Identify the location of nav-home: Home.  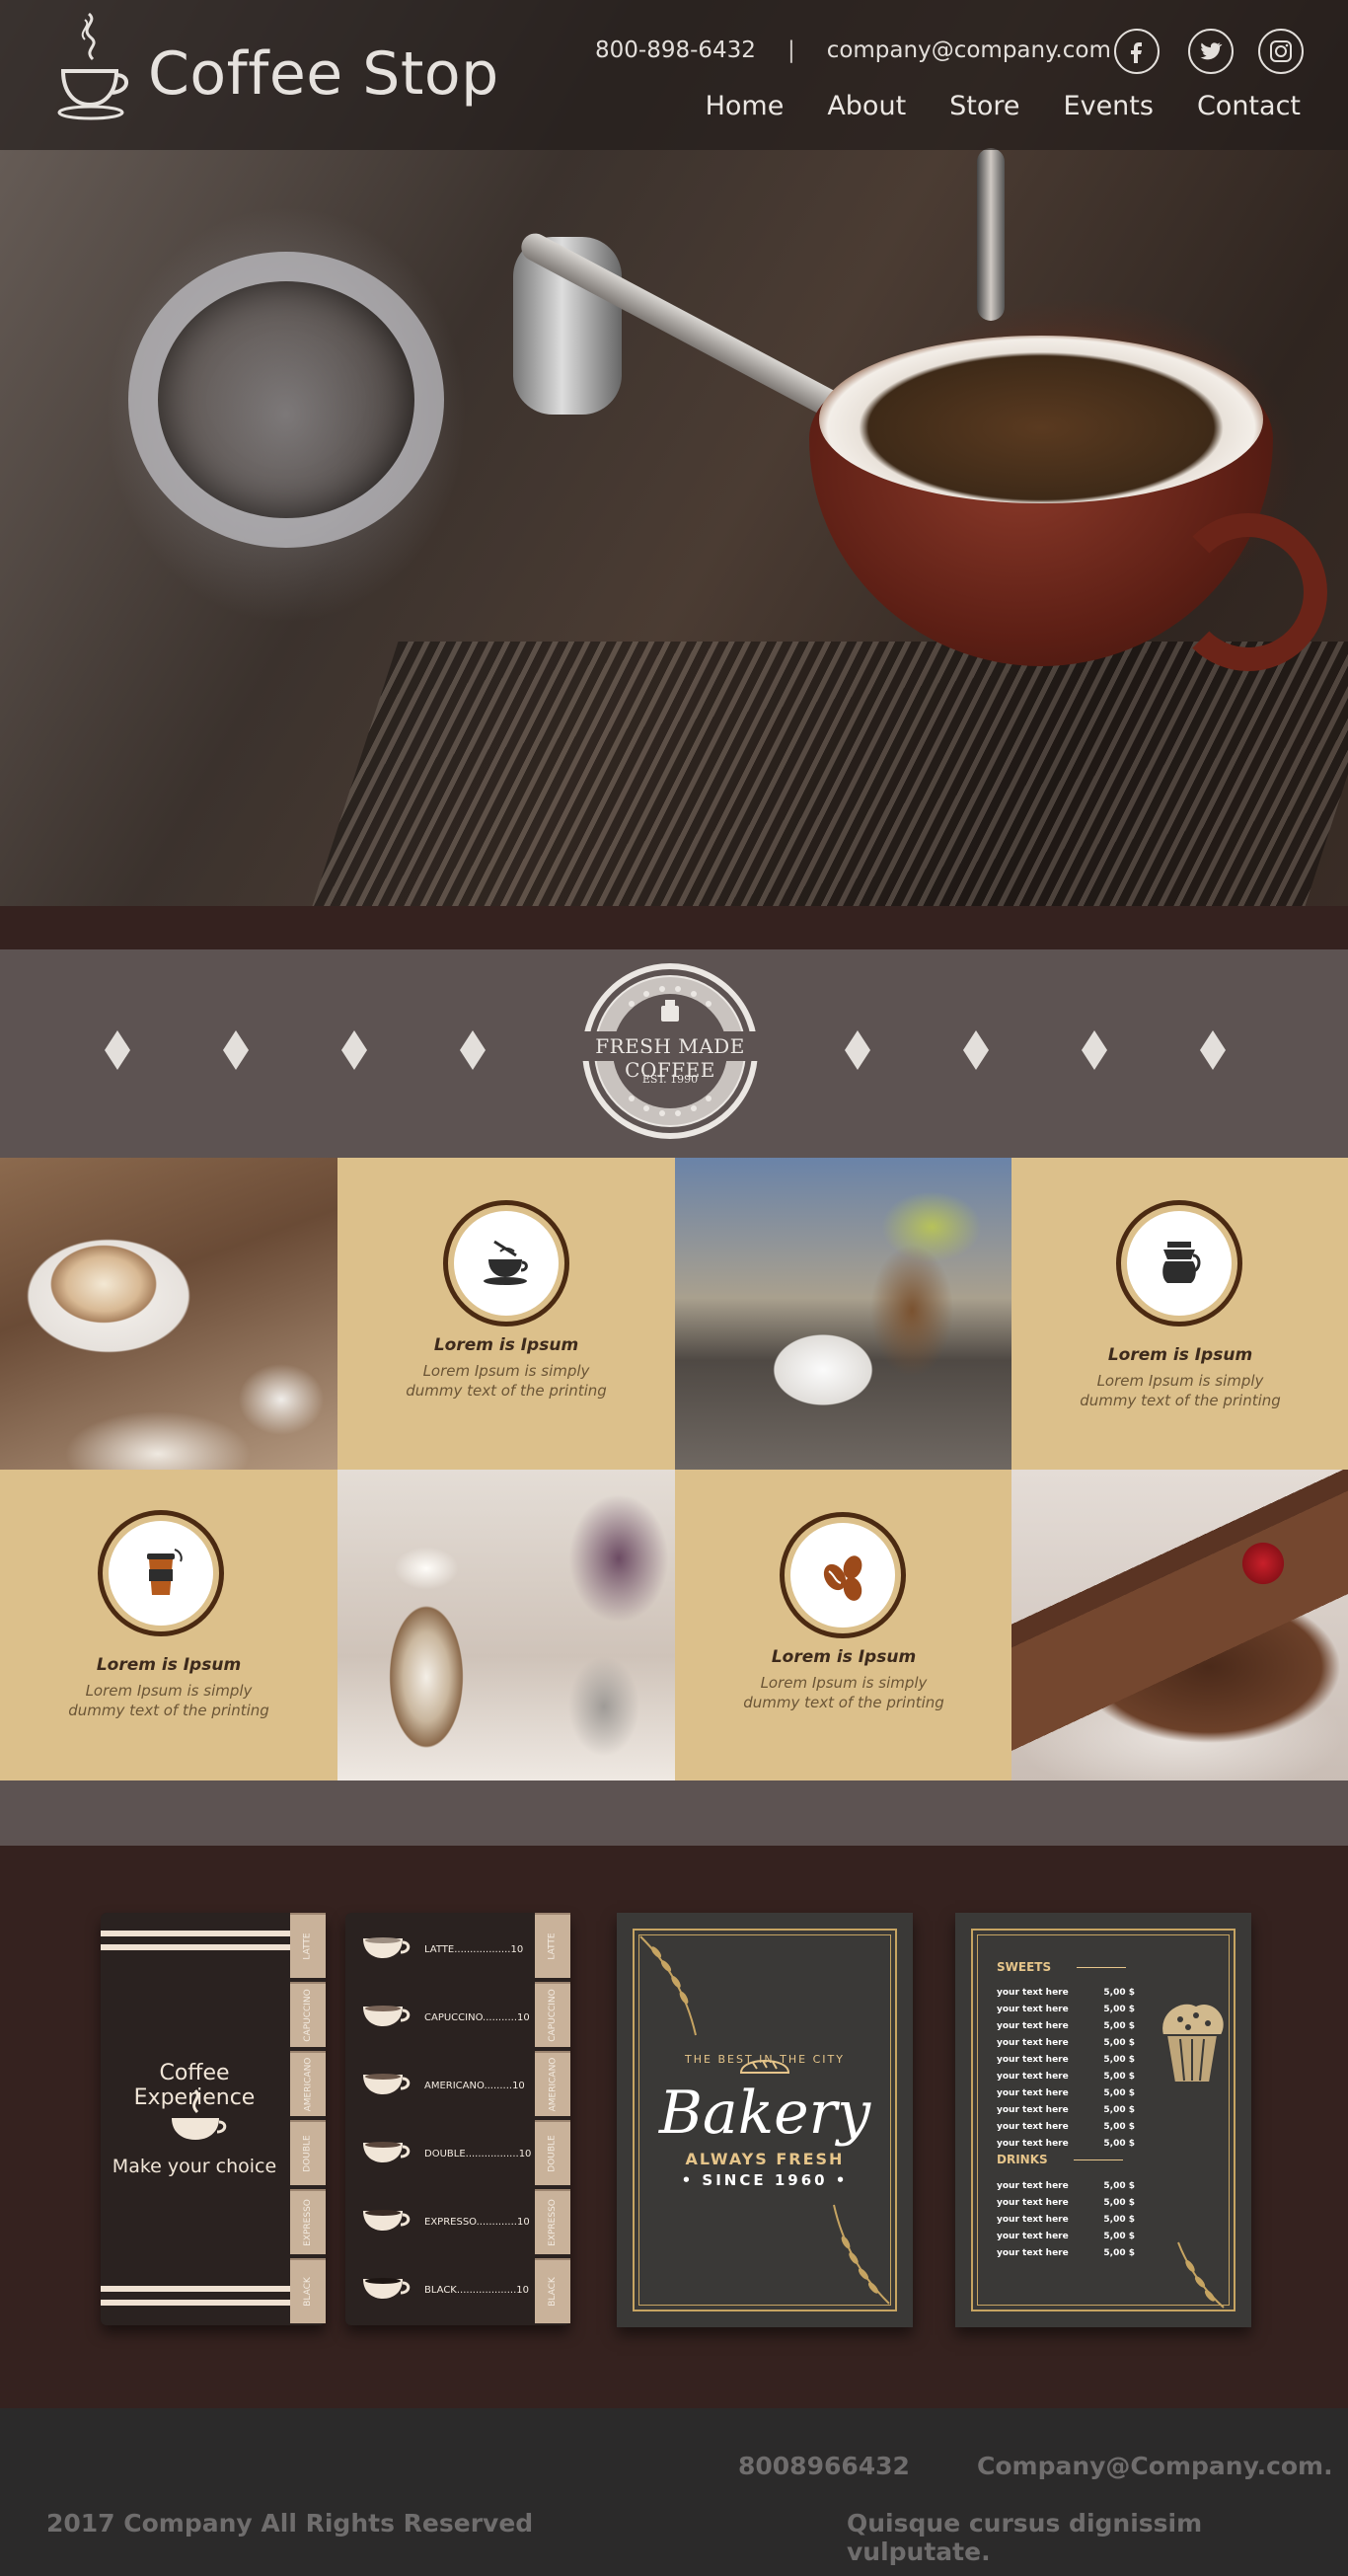
(745, 106).